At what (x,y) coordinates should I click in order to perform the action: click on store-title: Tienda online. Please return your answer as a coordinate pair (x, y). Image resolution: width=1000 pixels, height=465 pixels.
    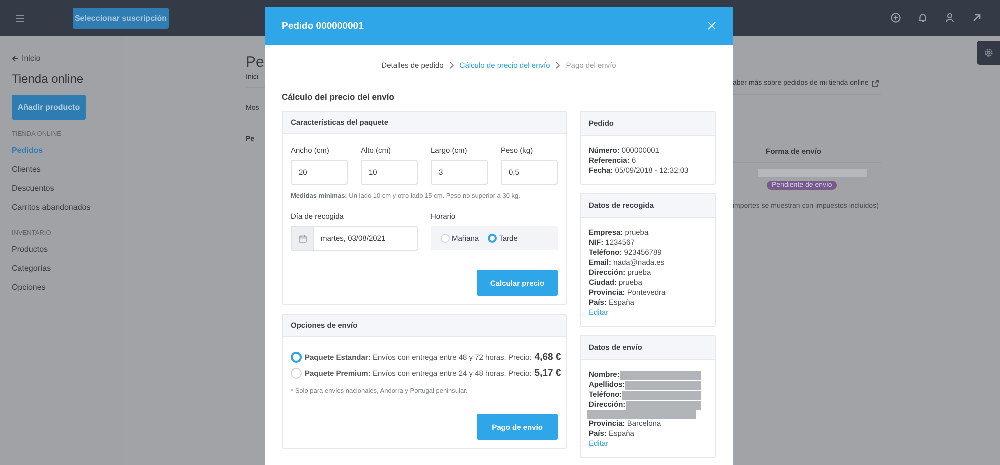
    Looking at the image, I should click on (48, 79).